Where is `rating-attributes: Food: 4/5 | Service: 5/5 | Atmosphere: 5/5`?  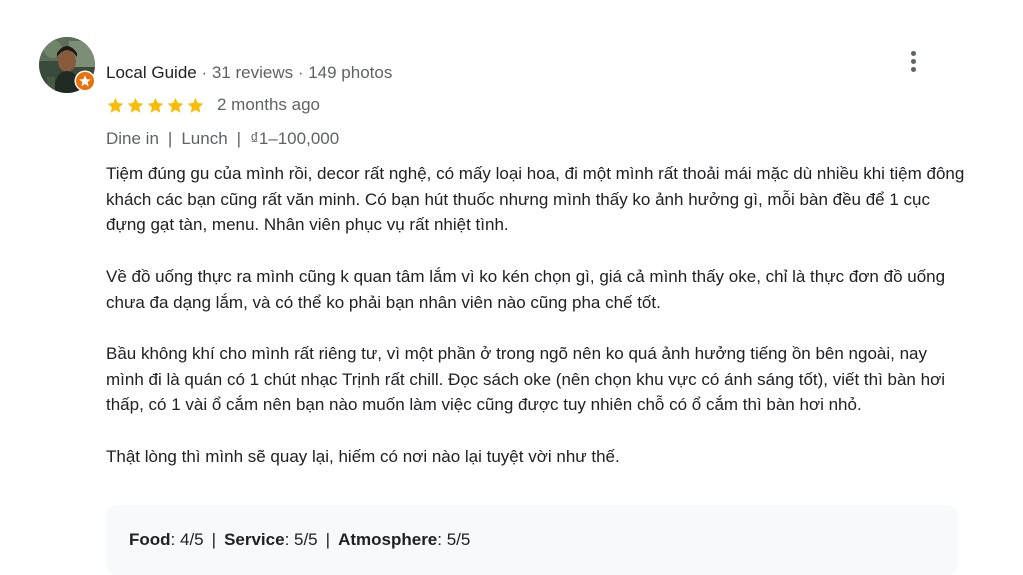
rating-attributes: Food: 4/5 | Service: 5/5 | Atmosphere: 5/5 is located at coordinates (299, 540).